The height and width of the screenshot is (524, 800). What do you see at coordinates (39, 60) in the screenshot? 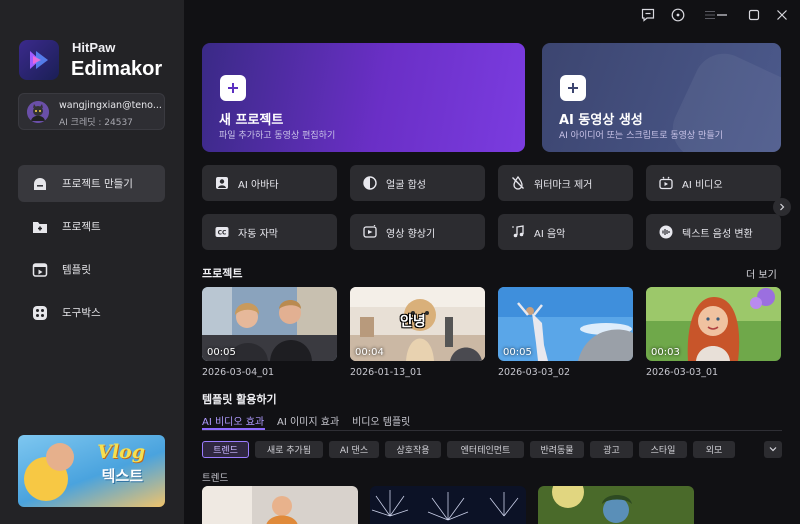
I see `app-logo-icon` at bounding box center [39, 60].